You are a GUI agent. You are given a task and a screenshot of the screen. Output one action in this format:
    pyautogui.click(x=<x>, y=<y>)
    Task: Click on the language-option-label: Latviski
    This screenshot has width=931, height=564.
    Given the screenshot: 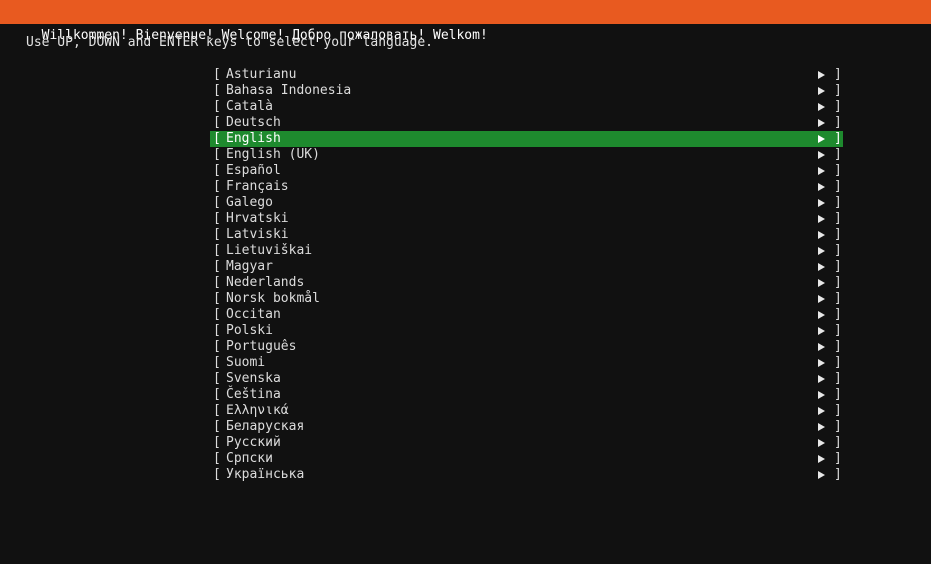 What is the action you would take?
    pyautogui.click(x=257, y=234)
    